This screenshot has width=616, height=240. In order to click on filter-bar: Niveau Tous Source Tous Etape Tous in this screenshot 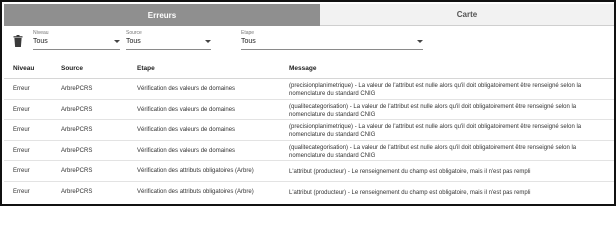, I will do `click(309, 41)`.